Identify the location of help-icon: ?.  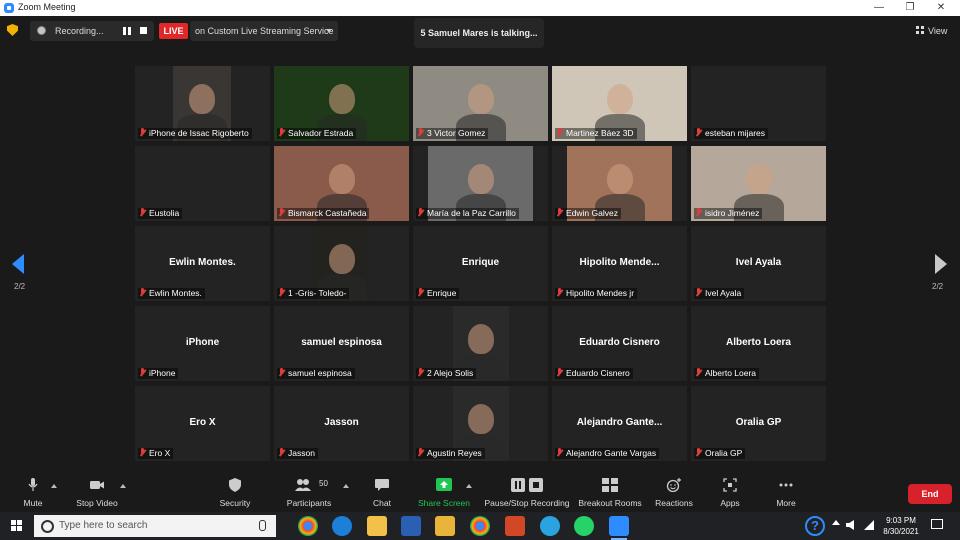
(815, 526).